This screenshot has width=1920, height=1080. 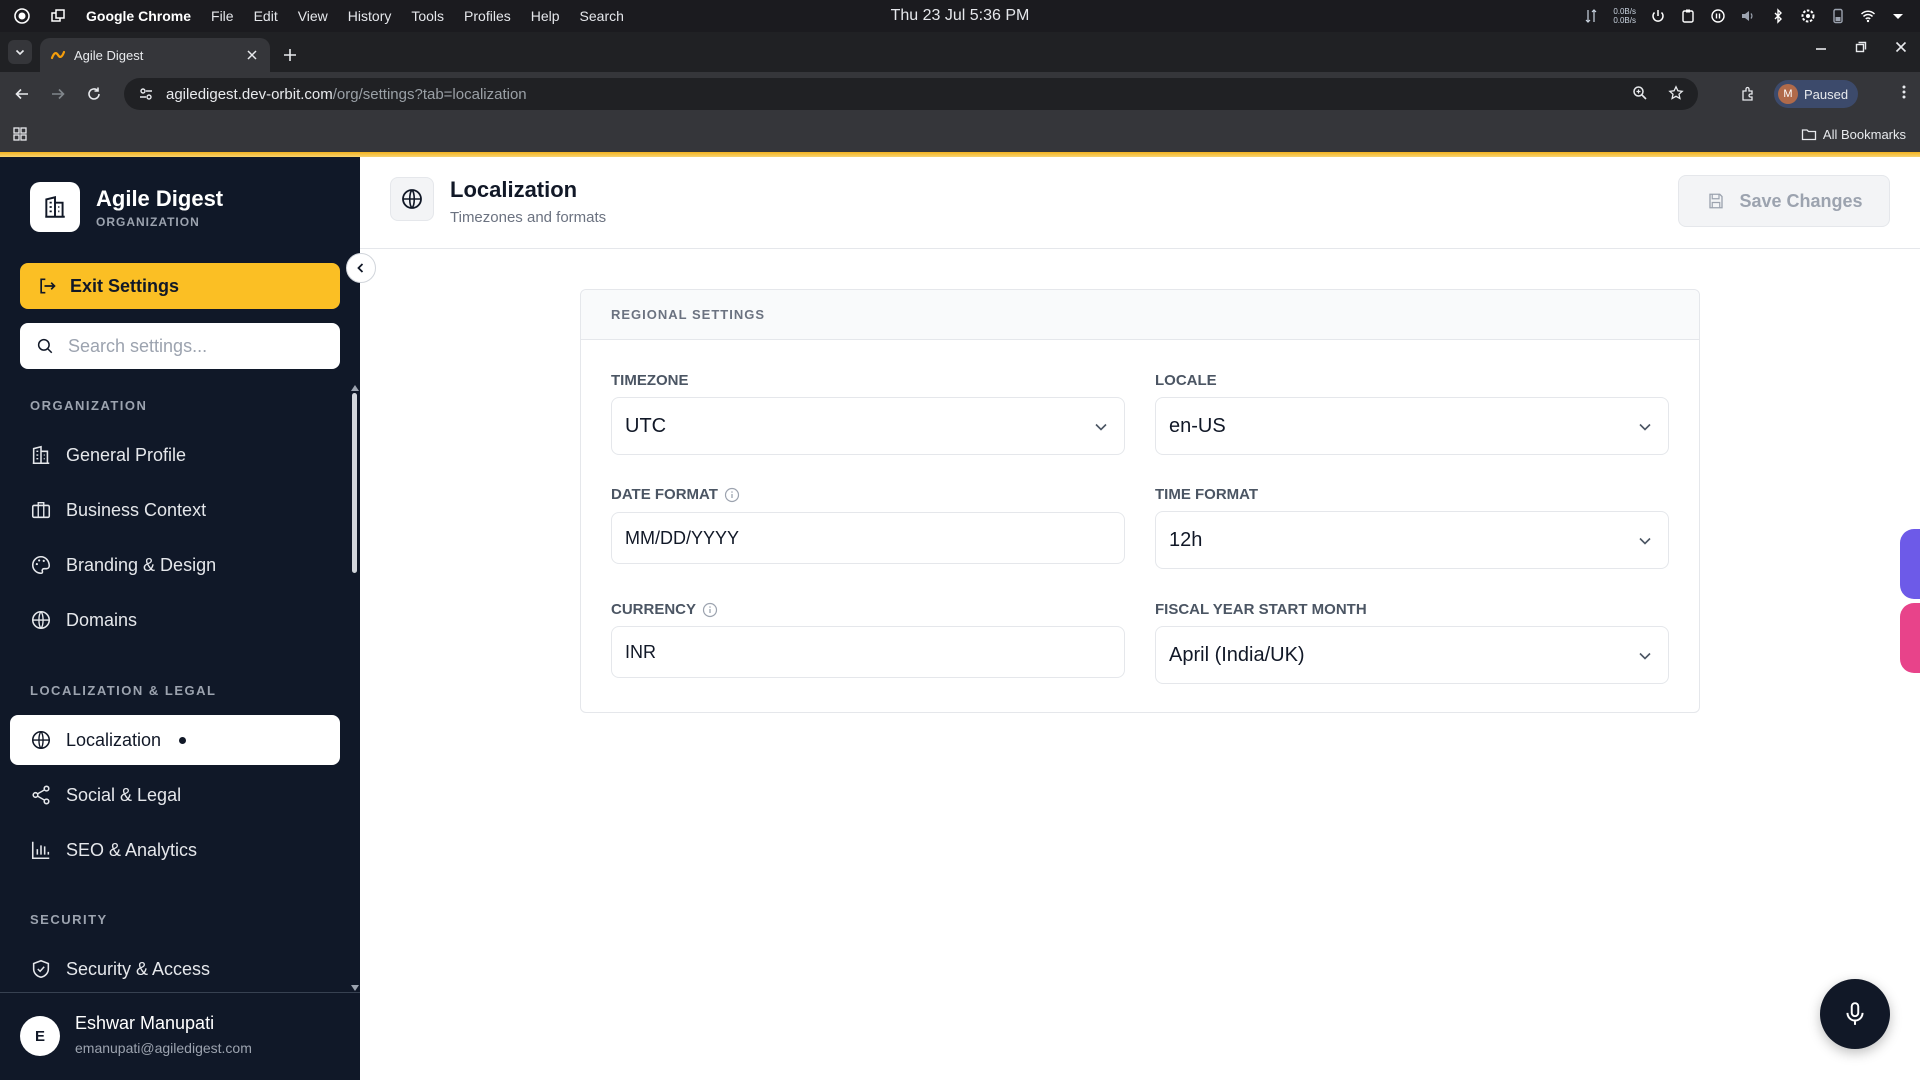 I want to click on exit-settings-button: Exit Settings, so click(x=180, y=286).